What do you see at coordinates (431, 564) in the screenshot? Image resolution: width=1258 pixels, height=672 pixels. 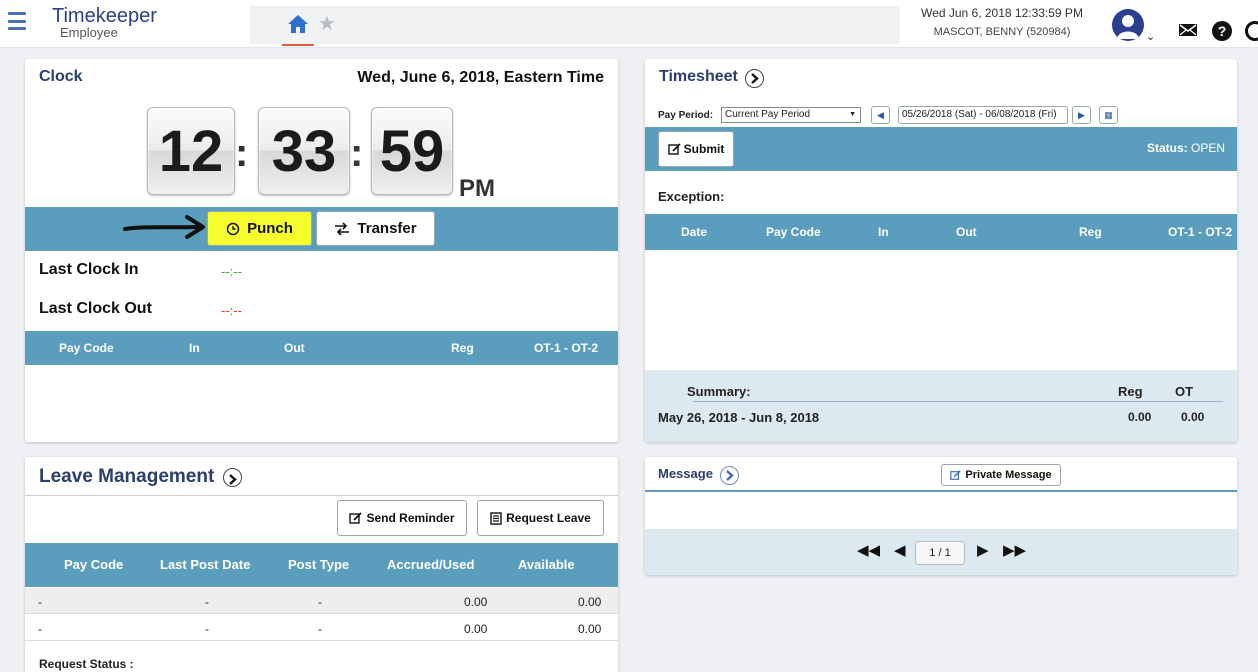 I see `column-header: Accrued/Used` at bounding box center [431, 564].